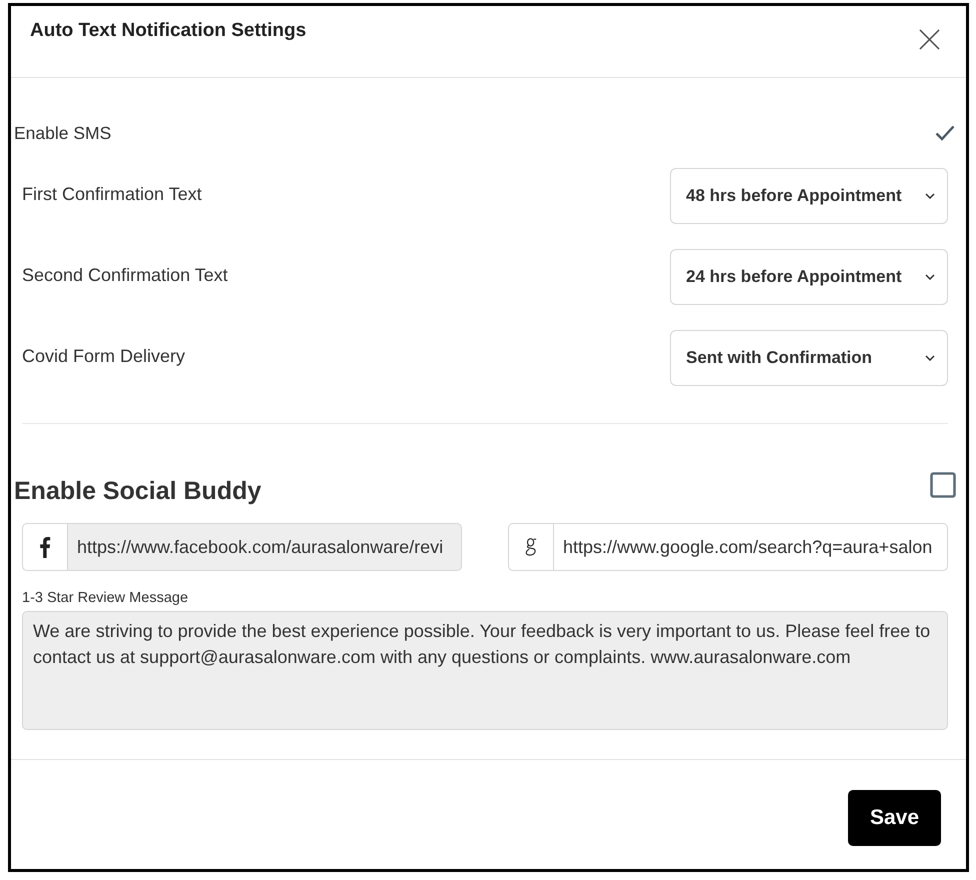  What do you see at coordinates (63, 133) in the screenshot?
I see `sms-label: Enable SMS` at bounding box center [63, 133].